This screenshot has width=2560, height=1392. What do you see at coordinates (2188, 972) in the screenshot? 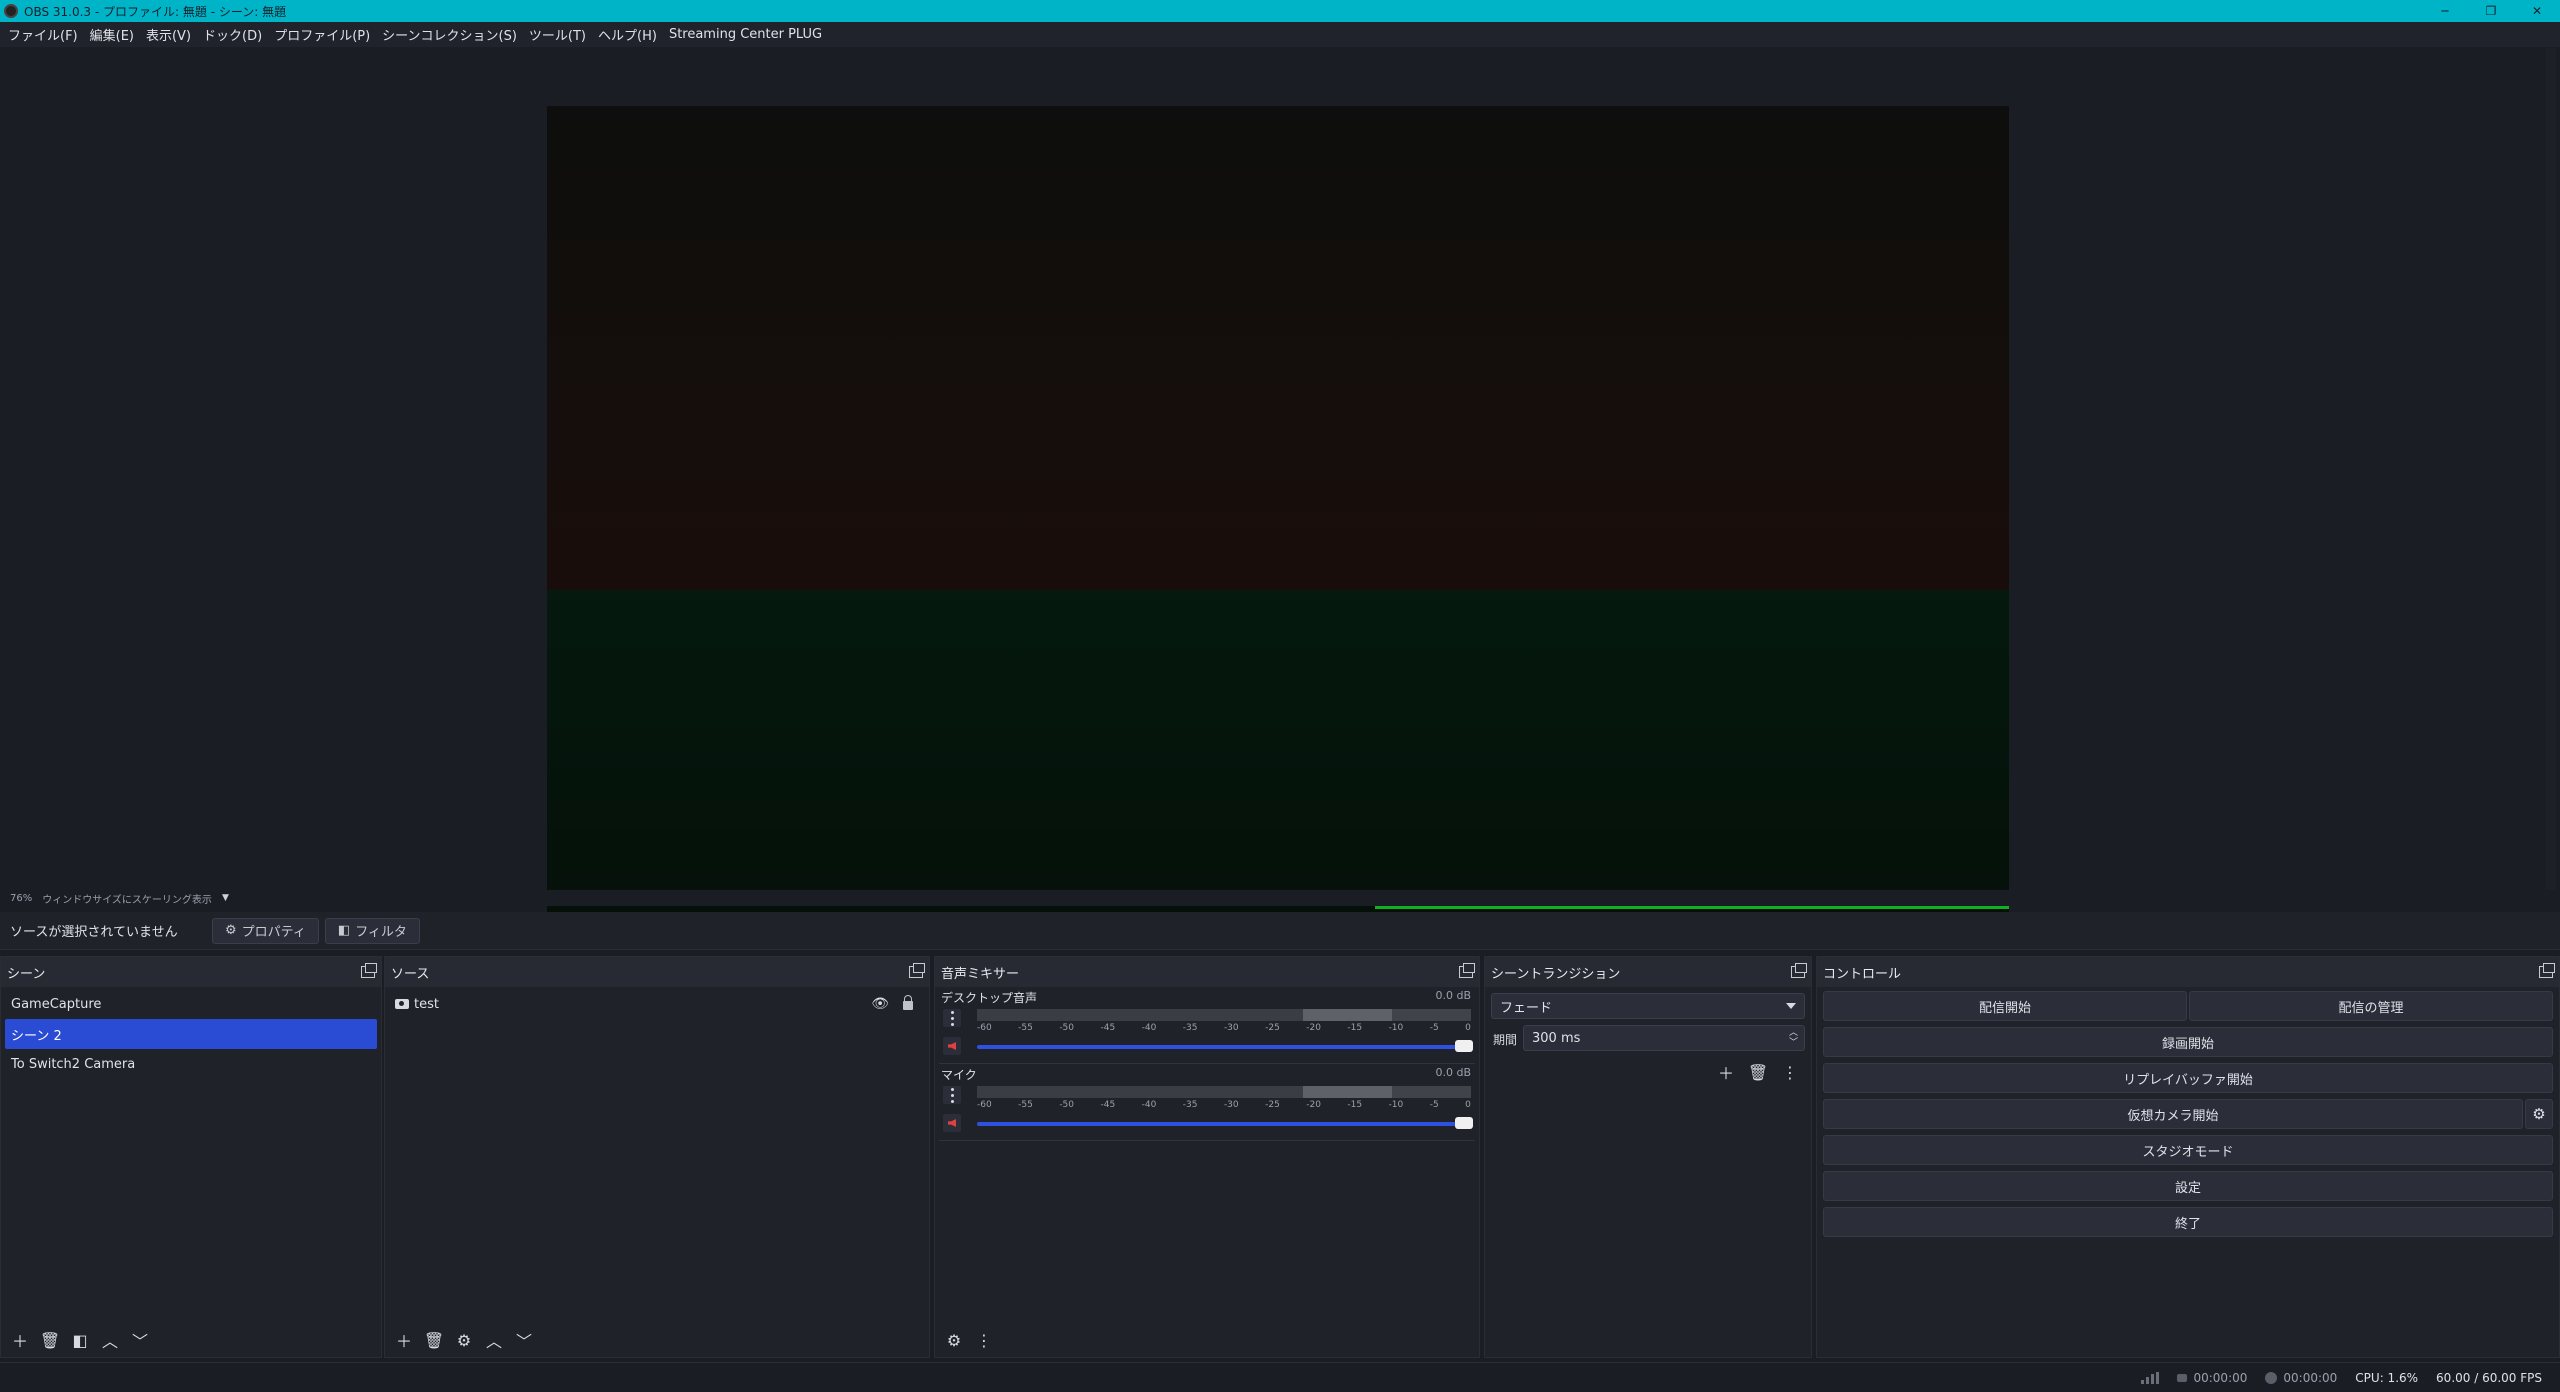
I see `controls-dock-header: コントロール` at bounding box center [2188, 972].